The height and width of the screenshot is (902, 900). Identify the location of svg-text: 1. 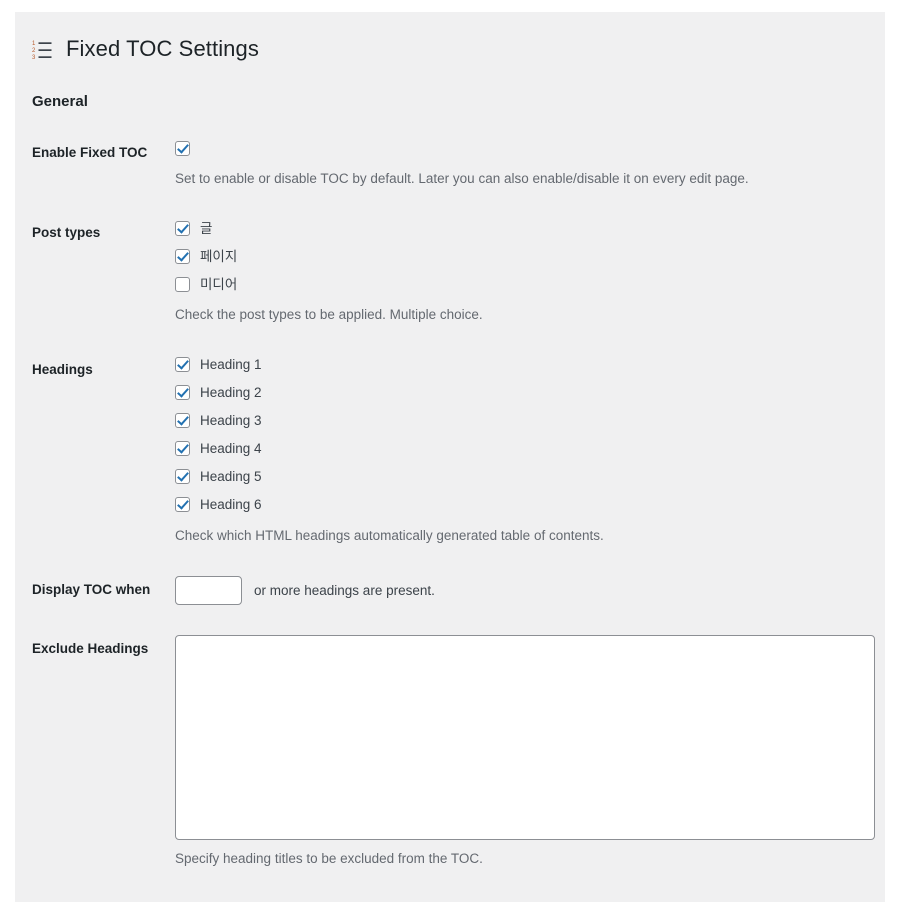
(34, 44).